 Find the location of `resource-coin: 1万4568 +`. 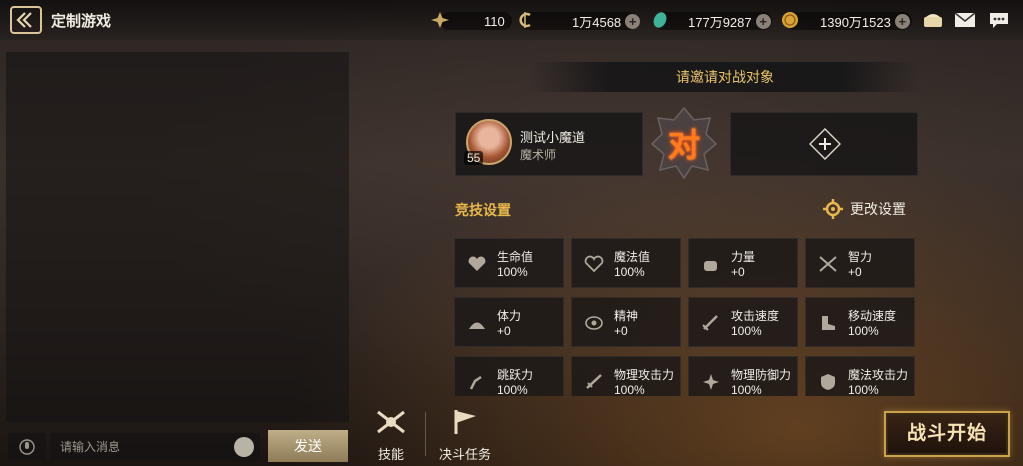

resource-coin: 1万4568 + is located at coordinates (606, 21).